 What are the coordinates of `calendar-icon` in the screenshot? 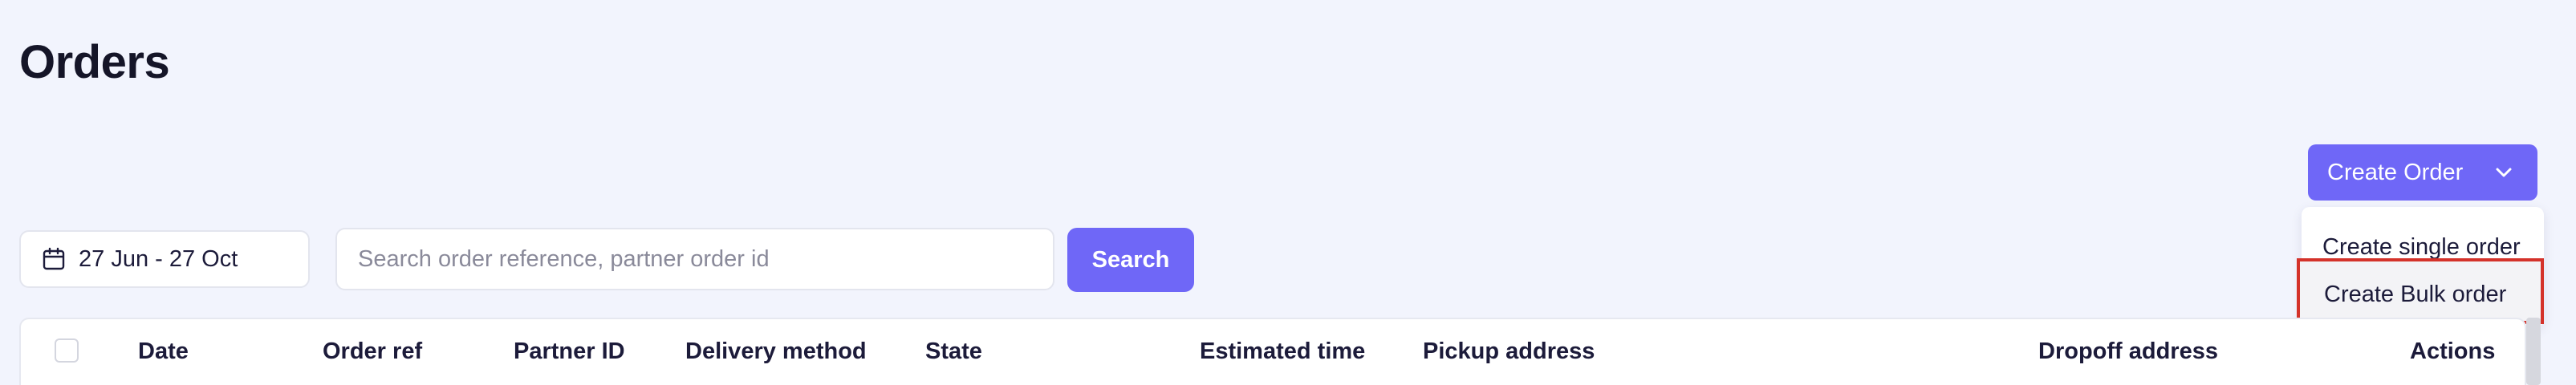 It's located at (54, 259).